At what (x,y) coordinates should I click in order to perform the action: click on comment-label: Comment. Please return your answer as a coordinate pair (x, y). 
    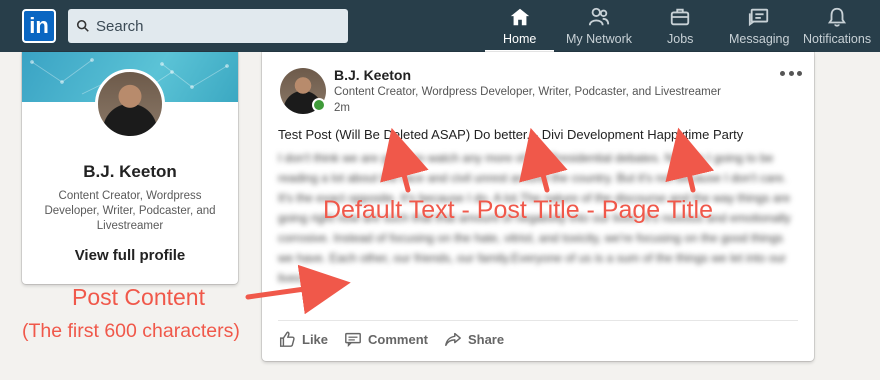
    Looking at the image, I should click on (398, 339).